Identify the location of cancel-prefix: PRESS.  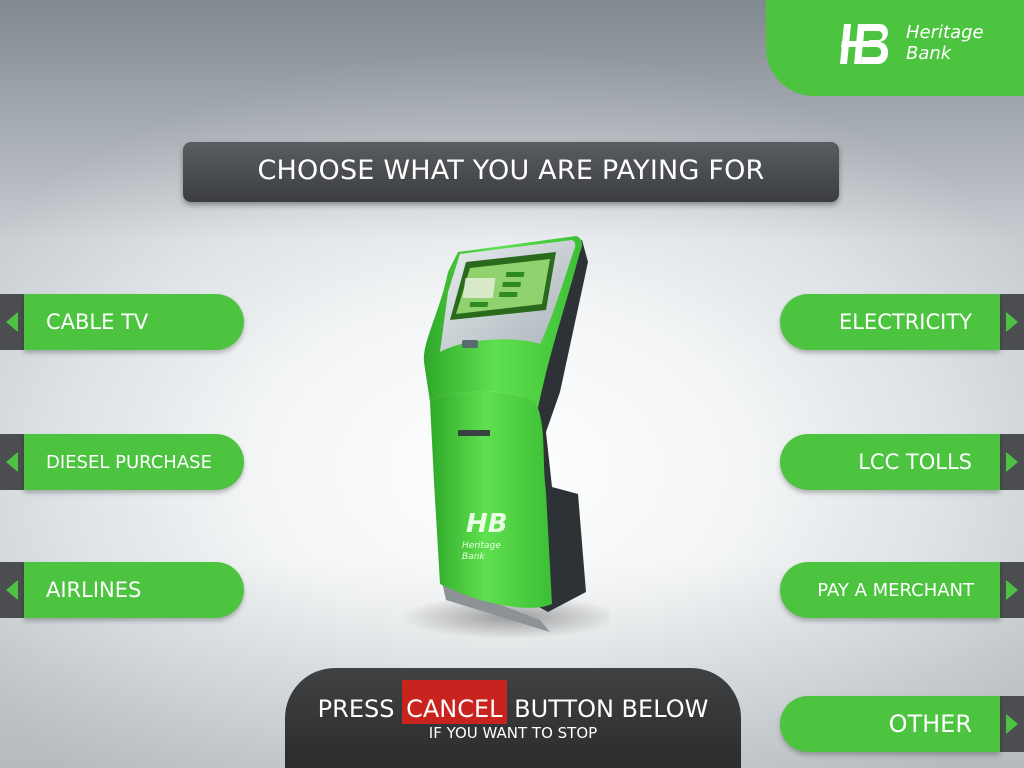
(356, 709).